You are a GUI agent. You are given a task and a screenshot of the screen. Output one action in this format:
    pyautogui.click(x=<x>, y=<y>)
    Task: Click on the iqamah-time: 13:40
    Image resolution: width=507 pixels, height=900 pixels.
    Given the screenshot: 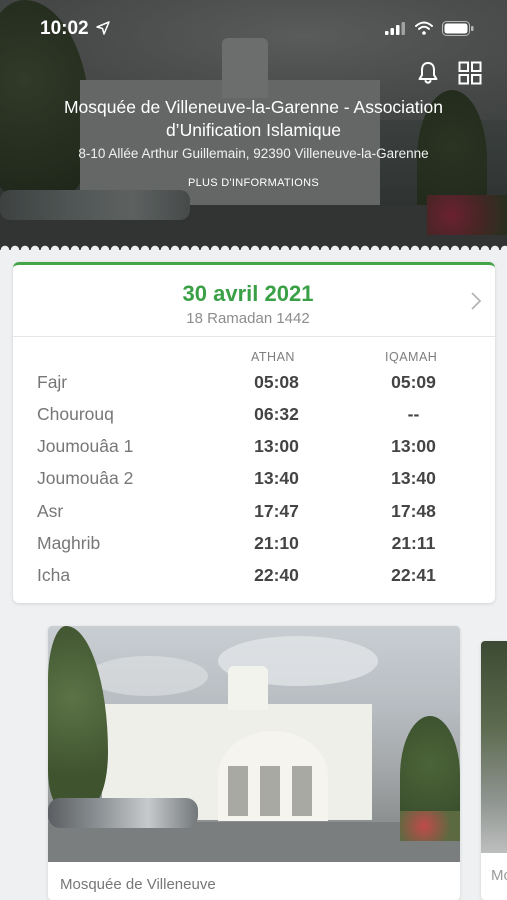 What is the action you would take?
    pyautogui.click(x=413, y=478)
    